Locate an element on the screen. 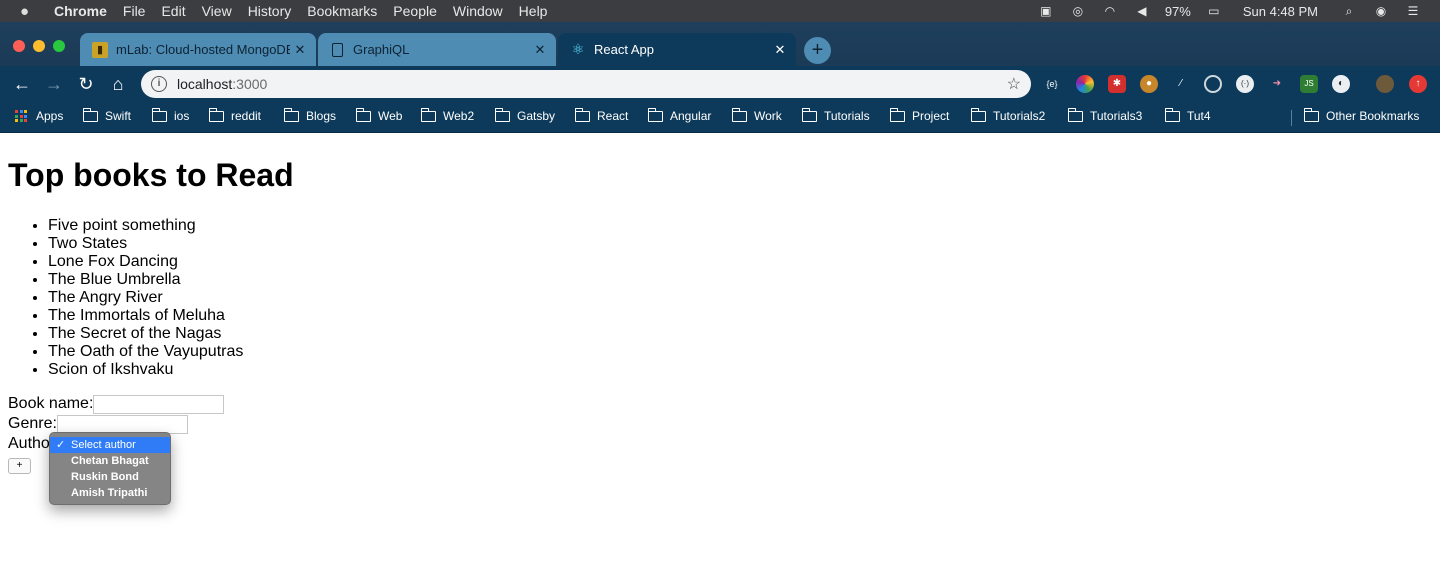 The image size is (1440, 577). bookmark-other-bookmarks: Other Bookmarks is located at coordinates (1361, 115).